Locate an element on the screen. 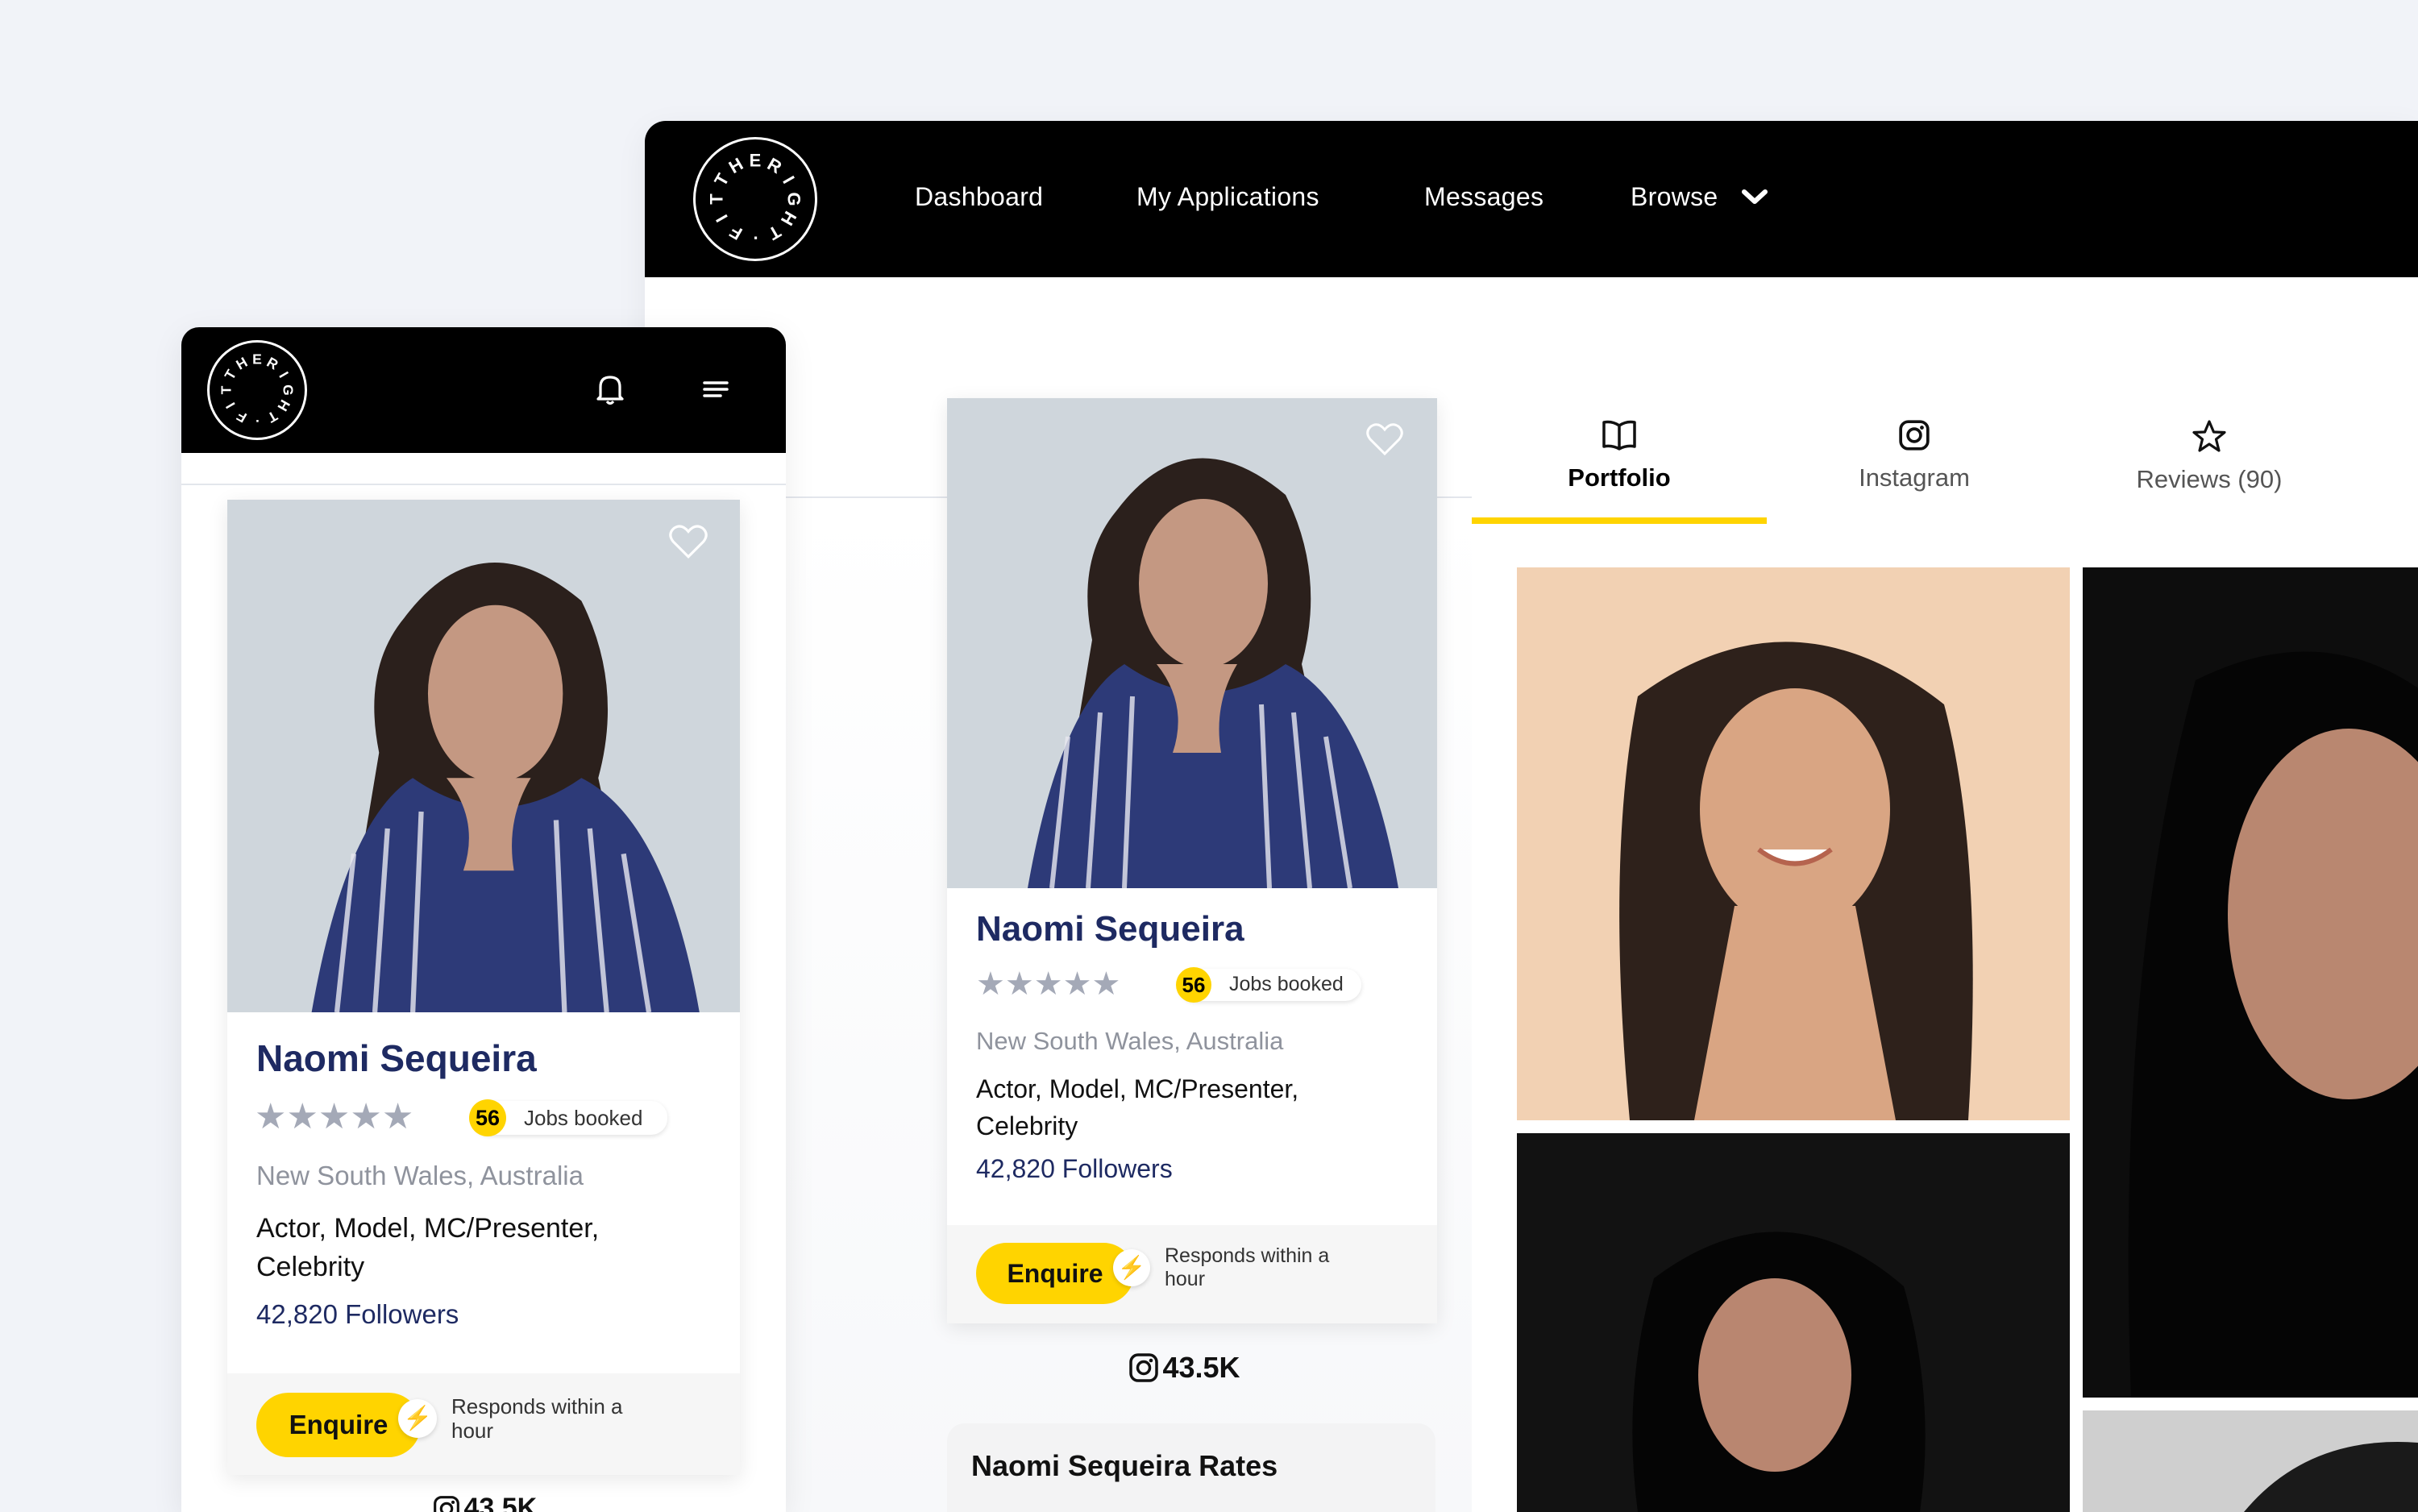  active-tab-indicator is located at coordinates (1619, 520).